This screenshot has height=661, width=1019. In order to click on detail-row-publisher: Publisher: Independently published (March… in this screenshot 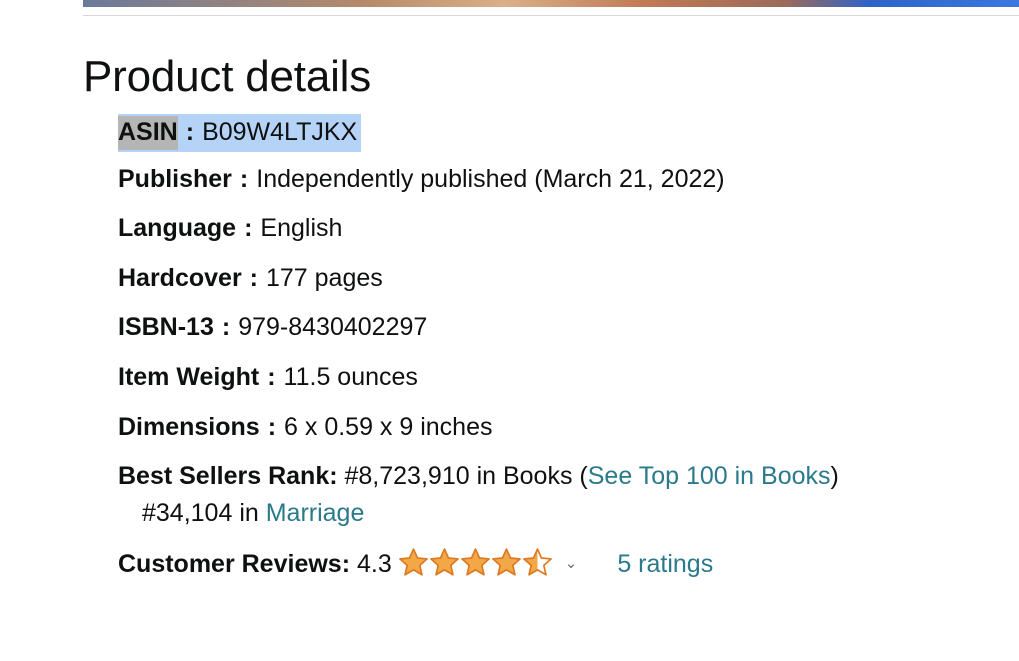, I will do `click(478, 179)`.